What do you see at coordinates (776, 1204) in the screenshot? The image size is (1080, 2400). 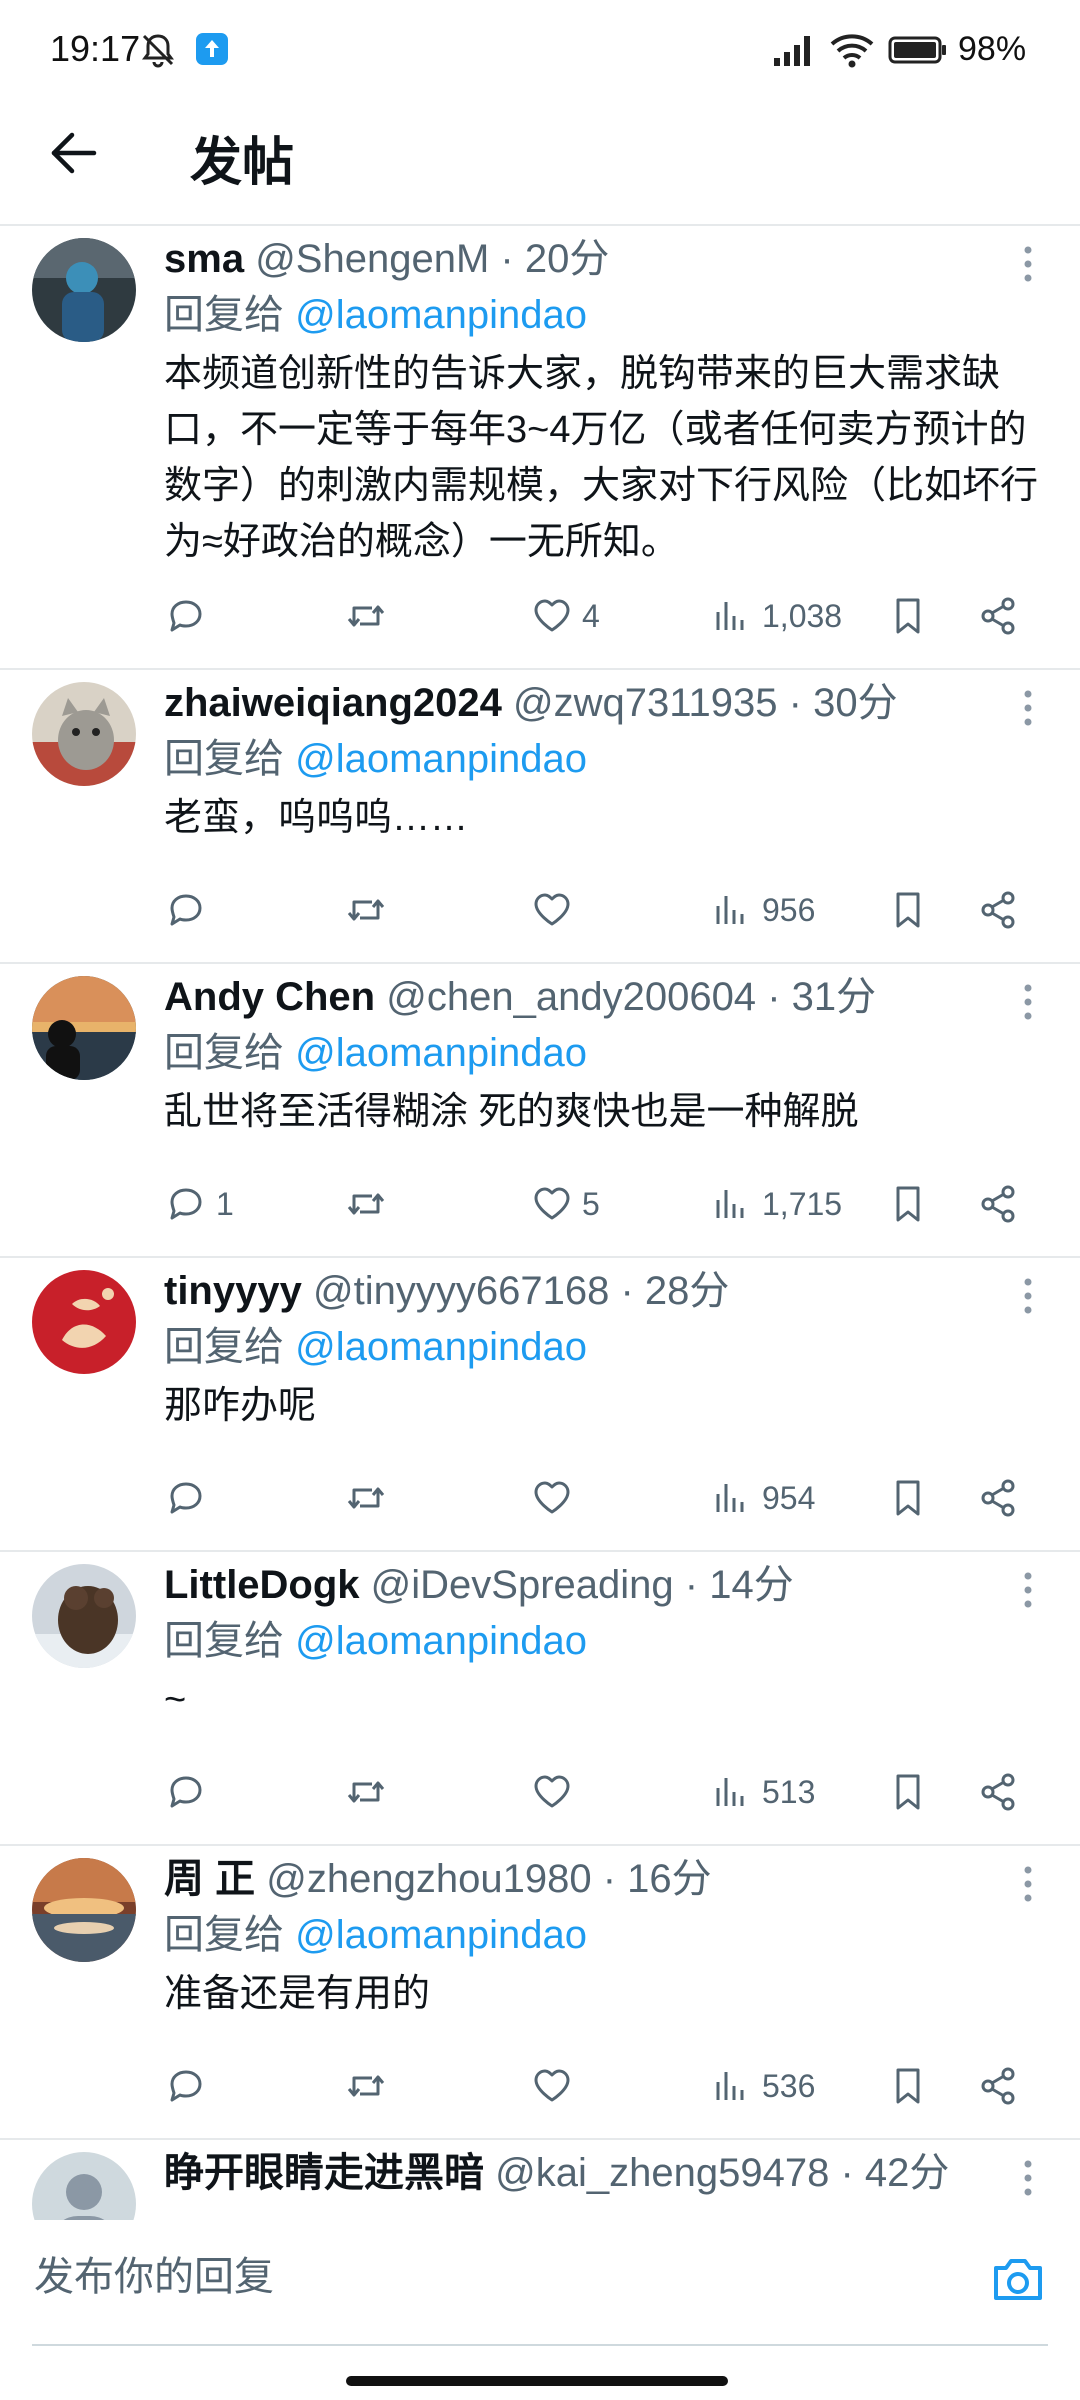 I see `views-button: 1,715` at bounding box center [776, 1204].